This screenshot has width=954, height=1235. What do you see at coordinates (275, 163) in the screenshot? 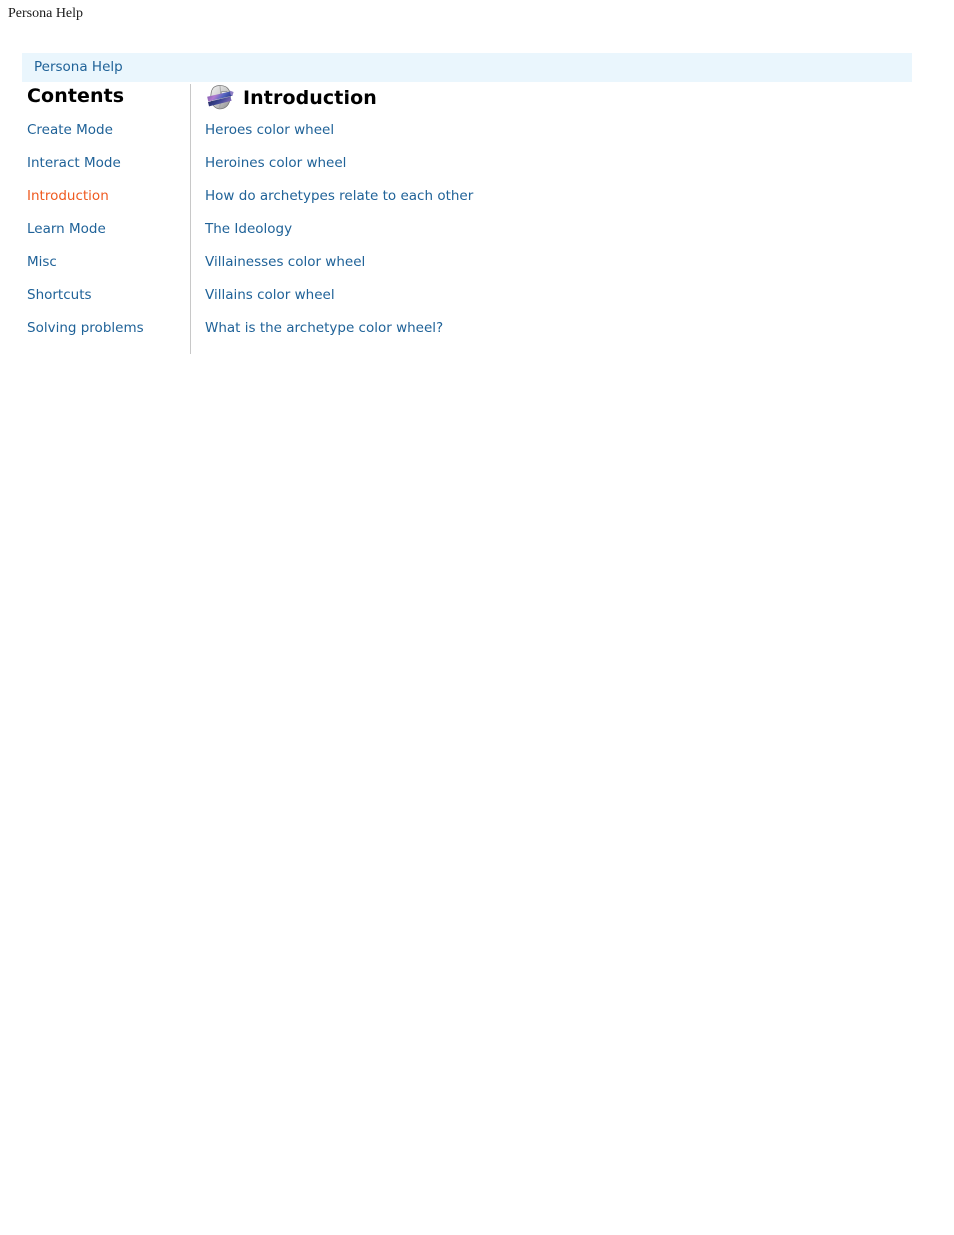
I see `topic-link-heroines-color-wheel: Heroines color wheel` at bounding box center [275, 163].